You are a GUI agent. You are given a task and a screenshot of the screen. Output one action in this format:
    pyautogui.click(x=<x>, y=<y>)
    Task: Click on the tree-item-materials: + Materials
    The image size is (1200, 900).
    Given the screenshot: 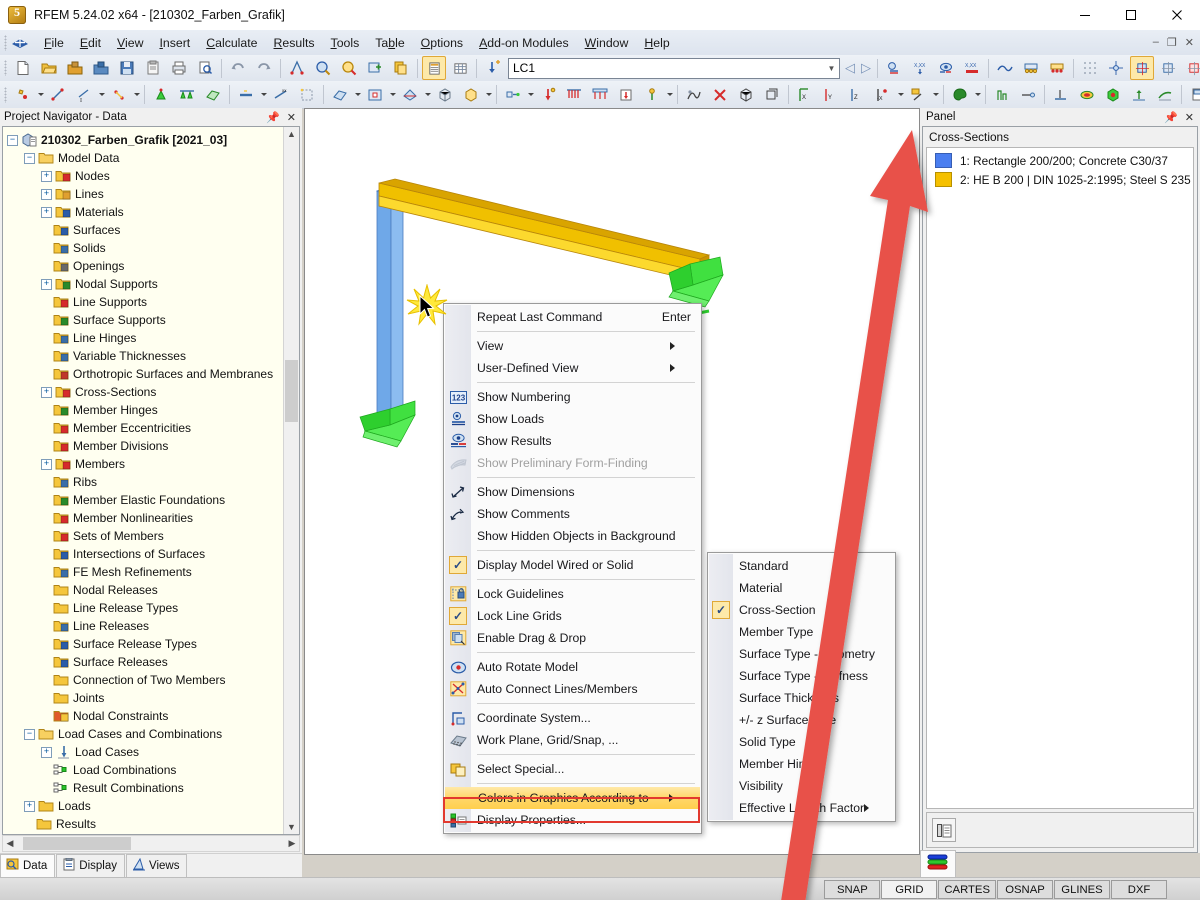 What is the action you would take?
    pyautogui.click(x=145, y=212)
    